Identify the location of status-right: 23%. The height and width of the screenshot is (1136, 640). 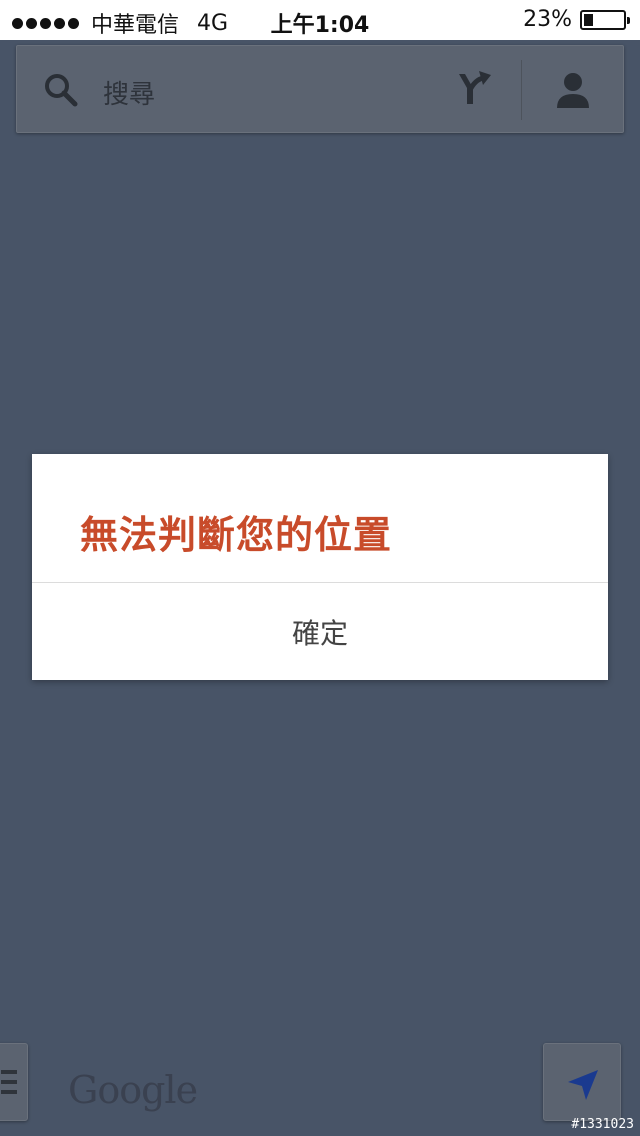
(576, 19).